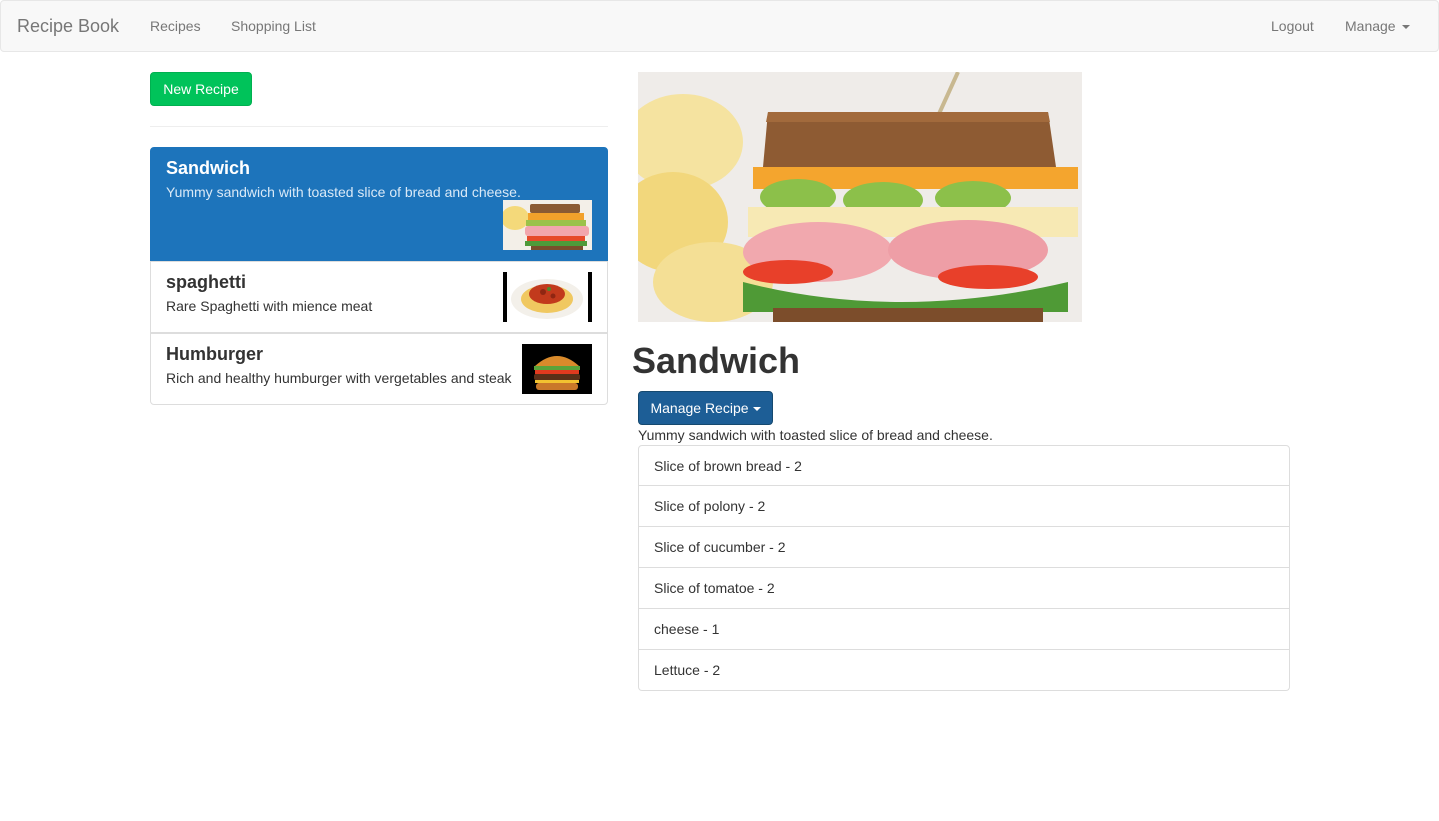 The image size is (1439, 821). Describe the element at coordinates (557, 369) in the screenshot. I see `recipe-thumbnail-humburger` at that location.